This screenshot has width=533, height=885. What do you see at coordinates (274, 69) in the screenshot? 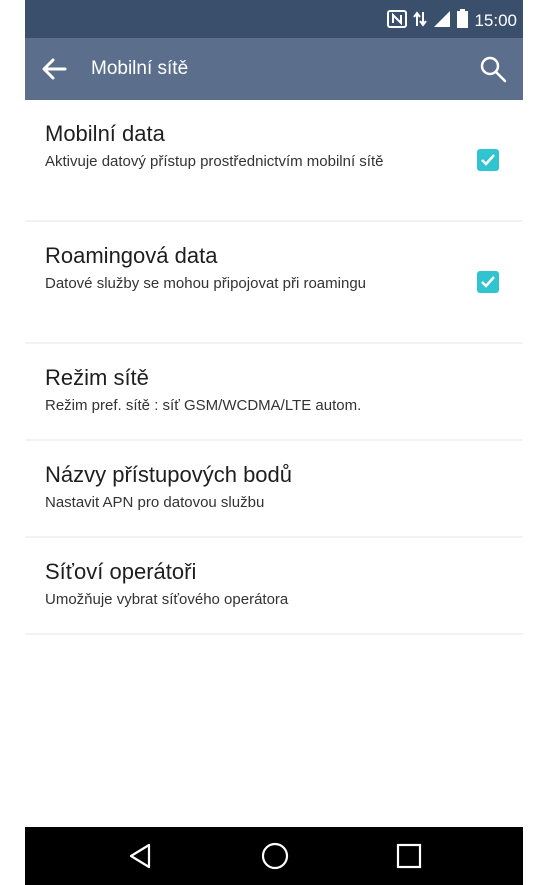
I see `app-bar: Mobilní sítě` at bounding box center [274, 69].